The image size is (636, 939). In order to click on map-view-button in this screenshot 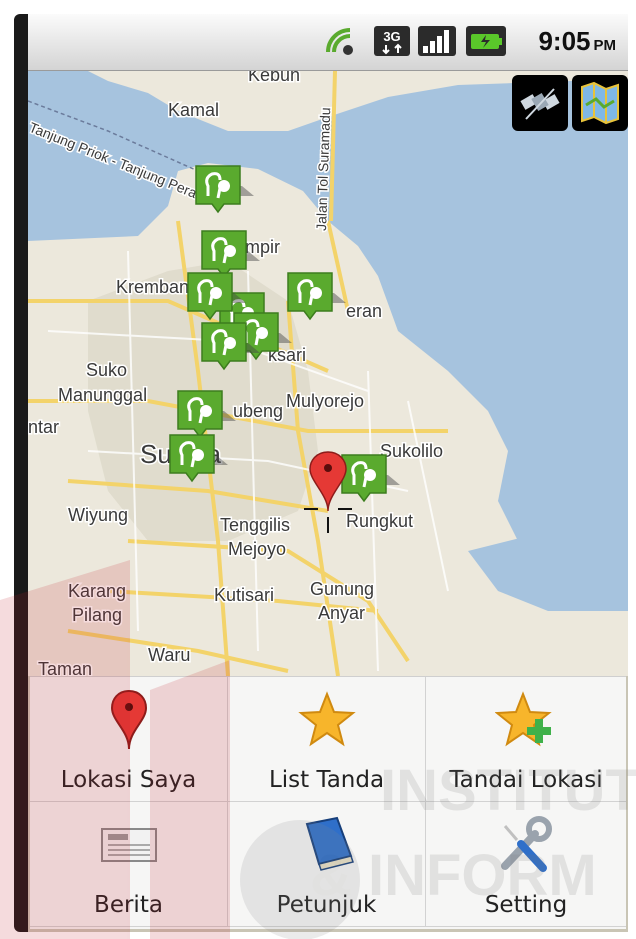, I will do `click(600, 103)`.